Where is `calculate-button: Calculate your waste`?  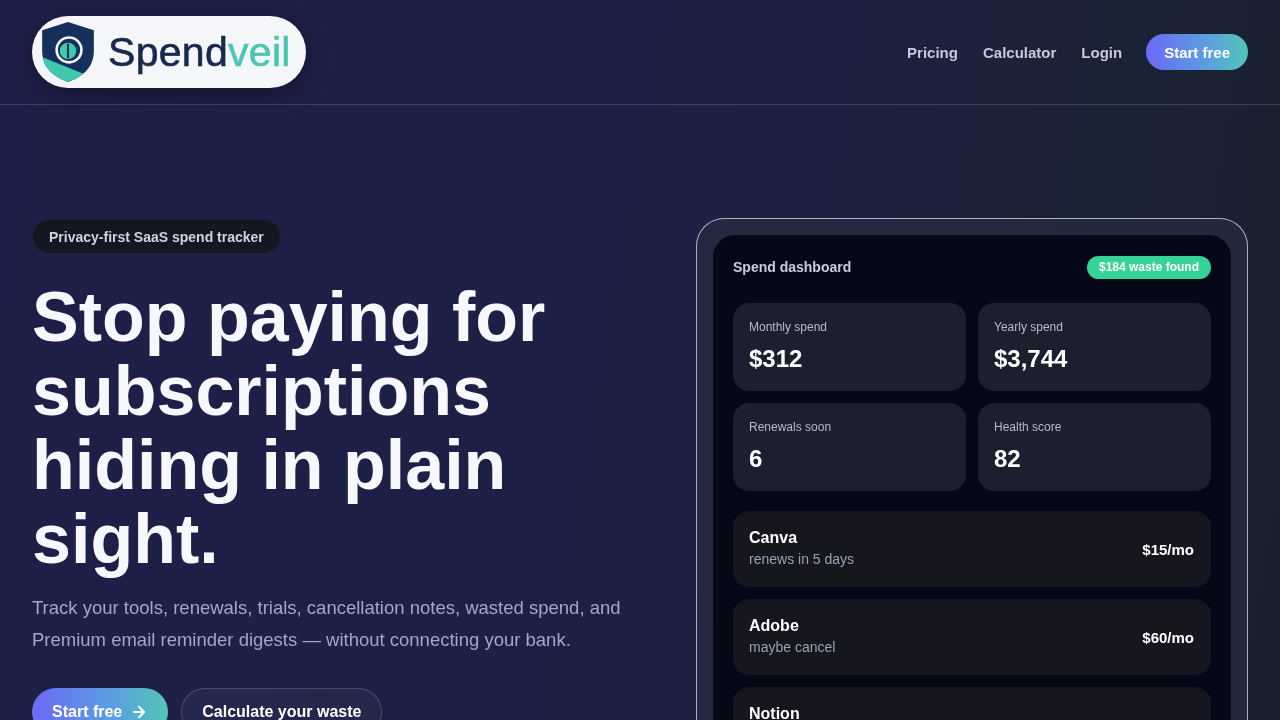 calculate-button: Calculate your waste is located at coordinates (282, 704).